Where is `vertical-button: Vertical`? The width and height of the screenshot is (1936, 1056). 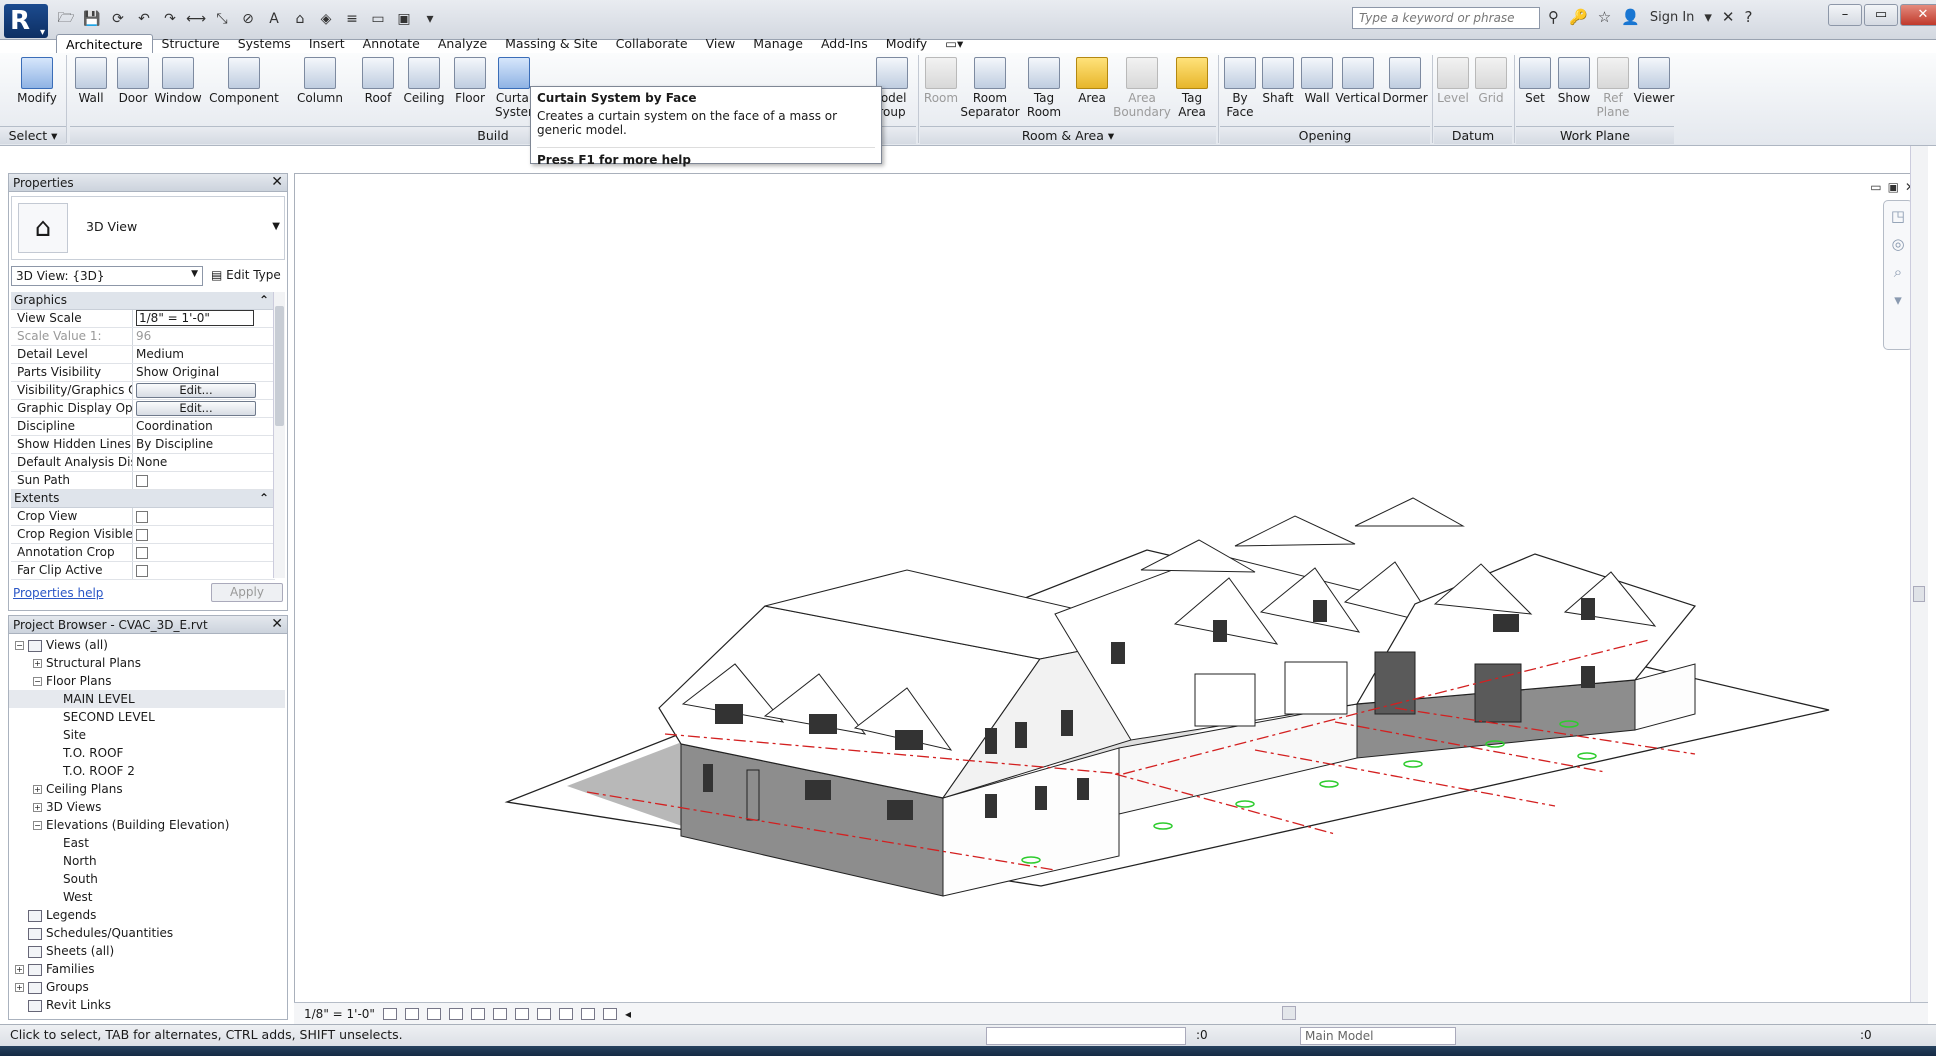
vertical-button: Vertical is located at coordinates (1358, 81).